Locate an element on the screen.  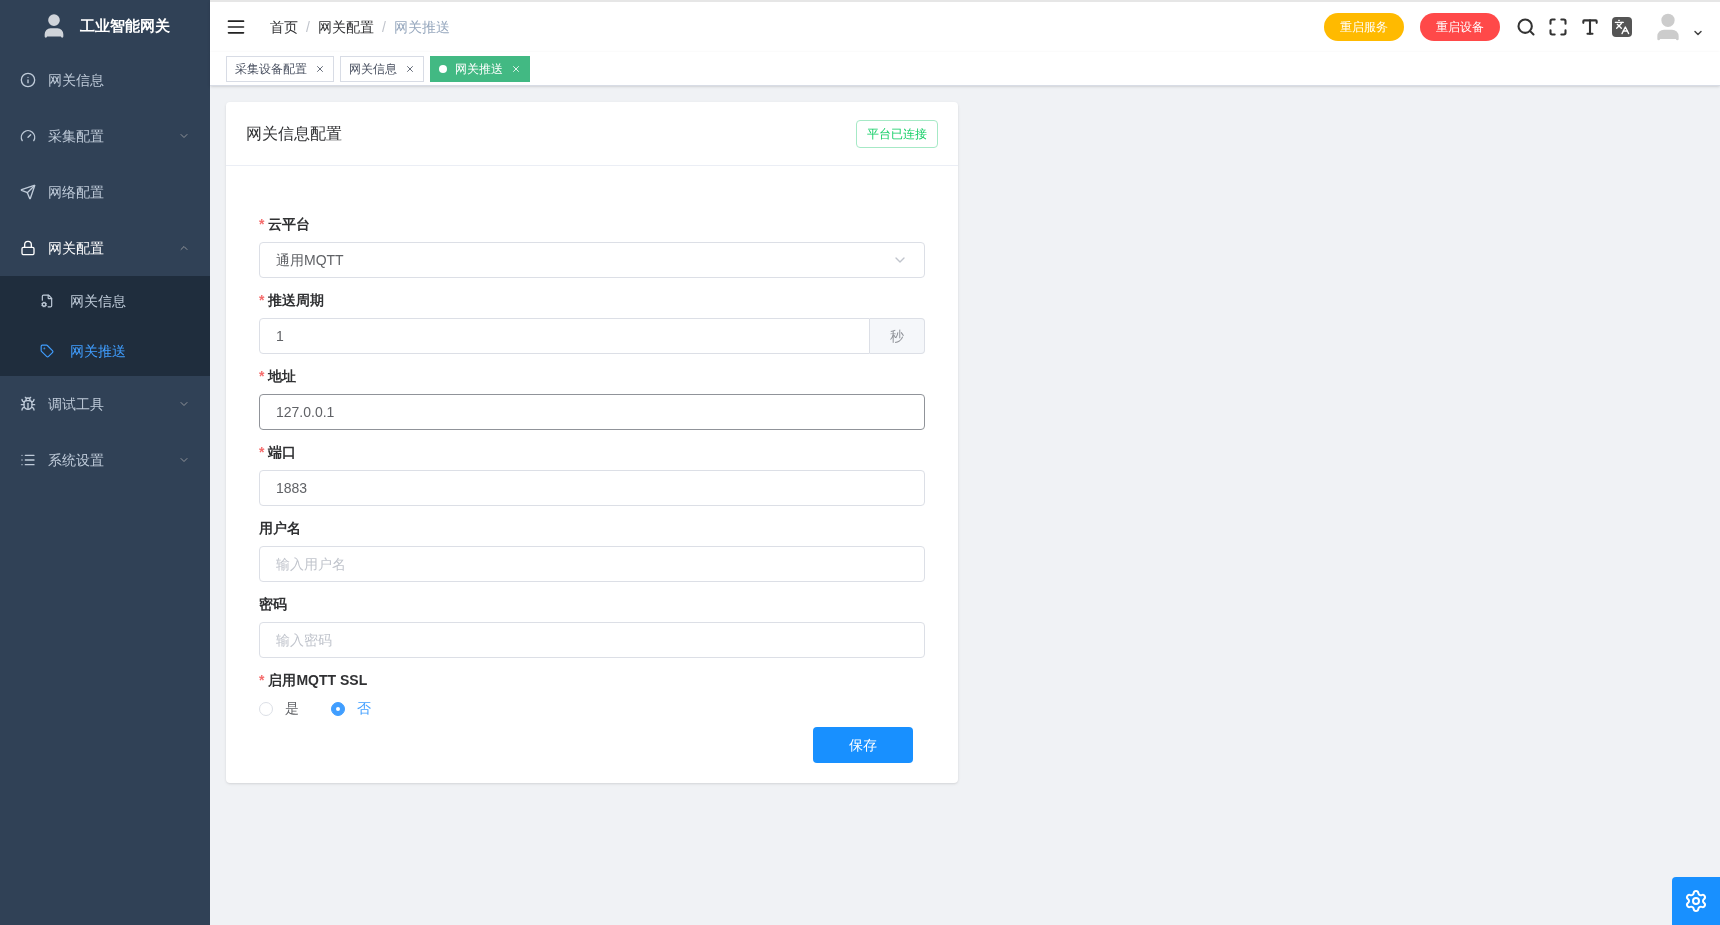
settings-button is located at coordinates (1696, 901).